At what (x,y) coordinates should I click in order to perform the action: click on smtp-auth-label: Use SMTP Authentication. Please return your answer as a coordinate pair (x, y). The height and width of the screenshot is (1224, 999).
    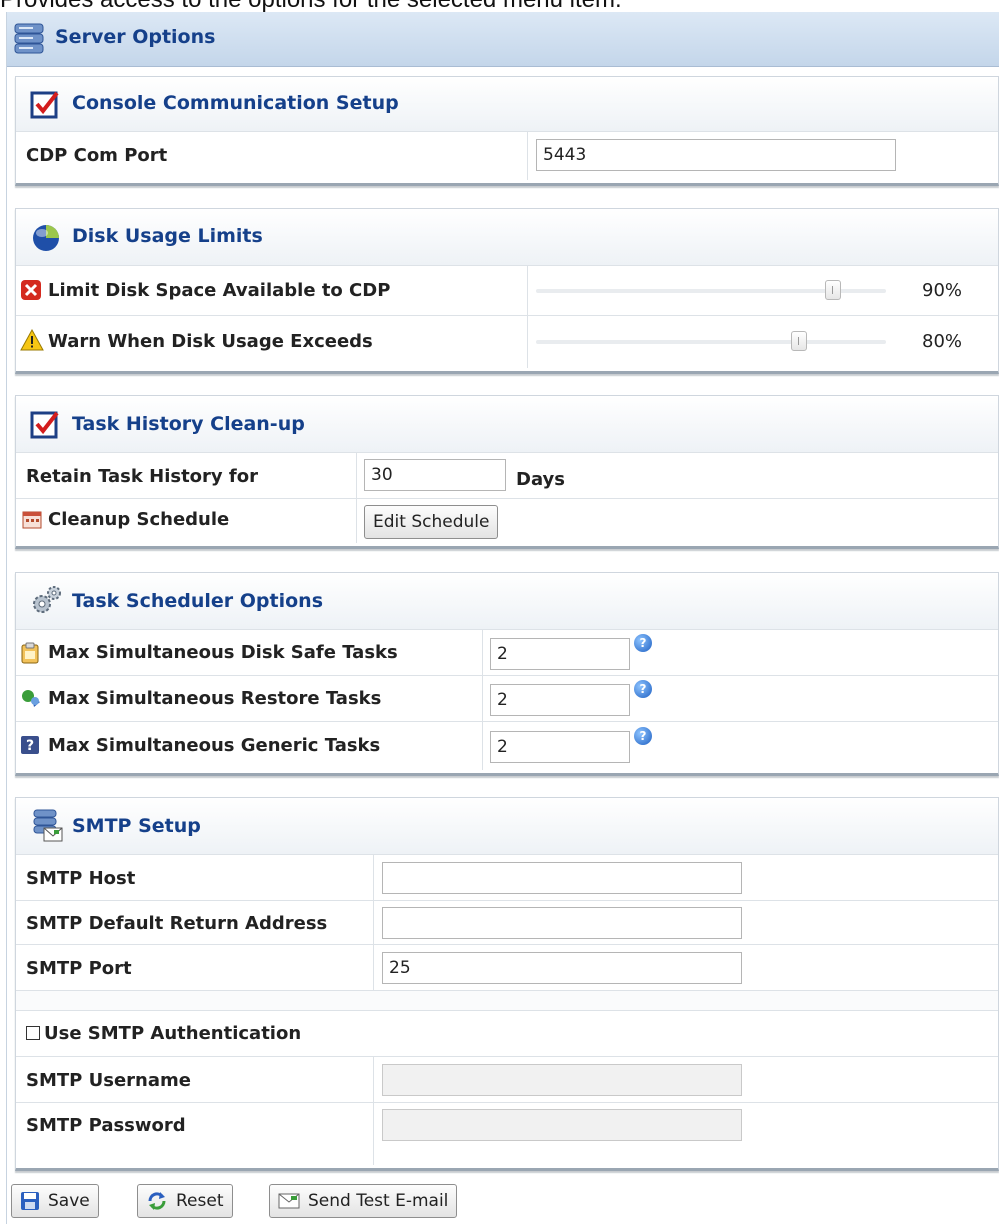
    Looking at the image, I should click on (172, 1033).